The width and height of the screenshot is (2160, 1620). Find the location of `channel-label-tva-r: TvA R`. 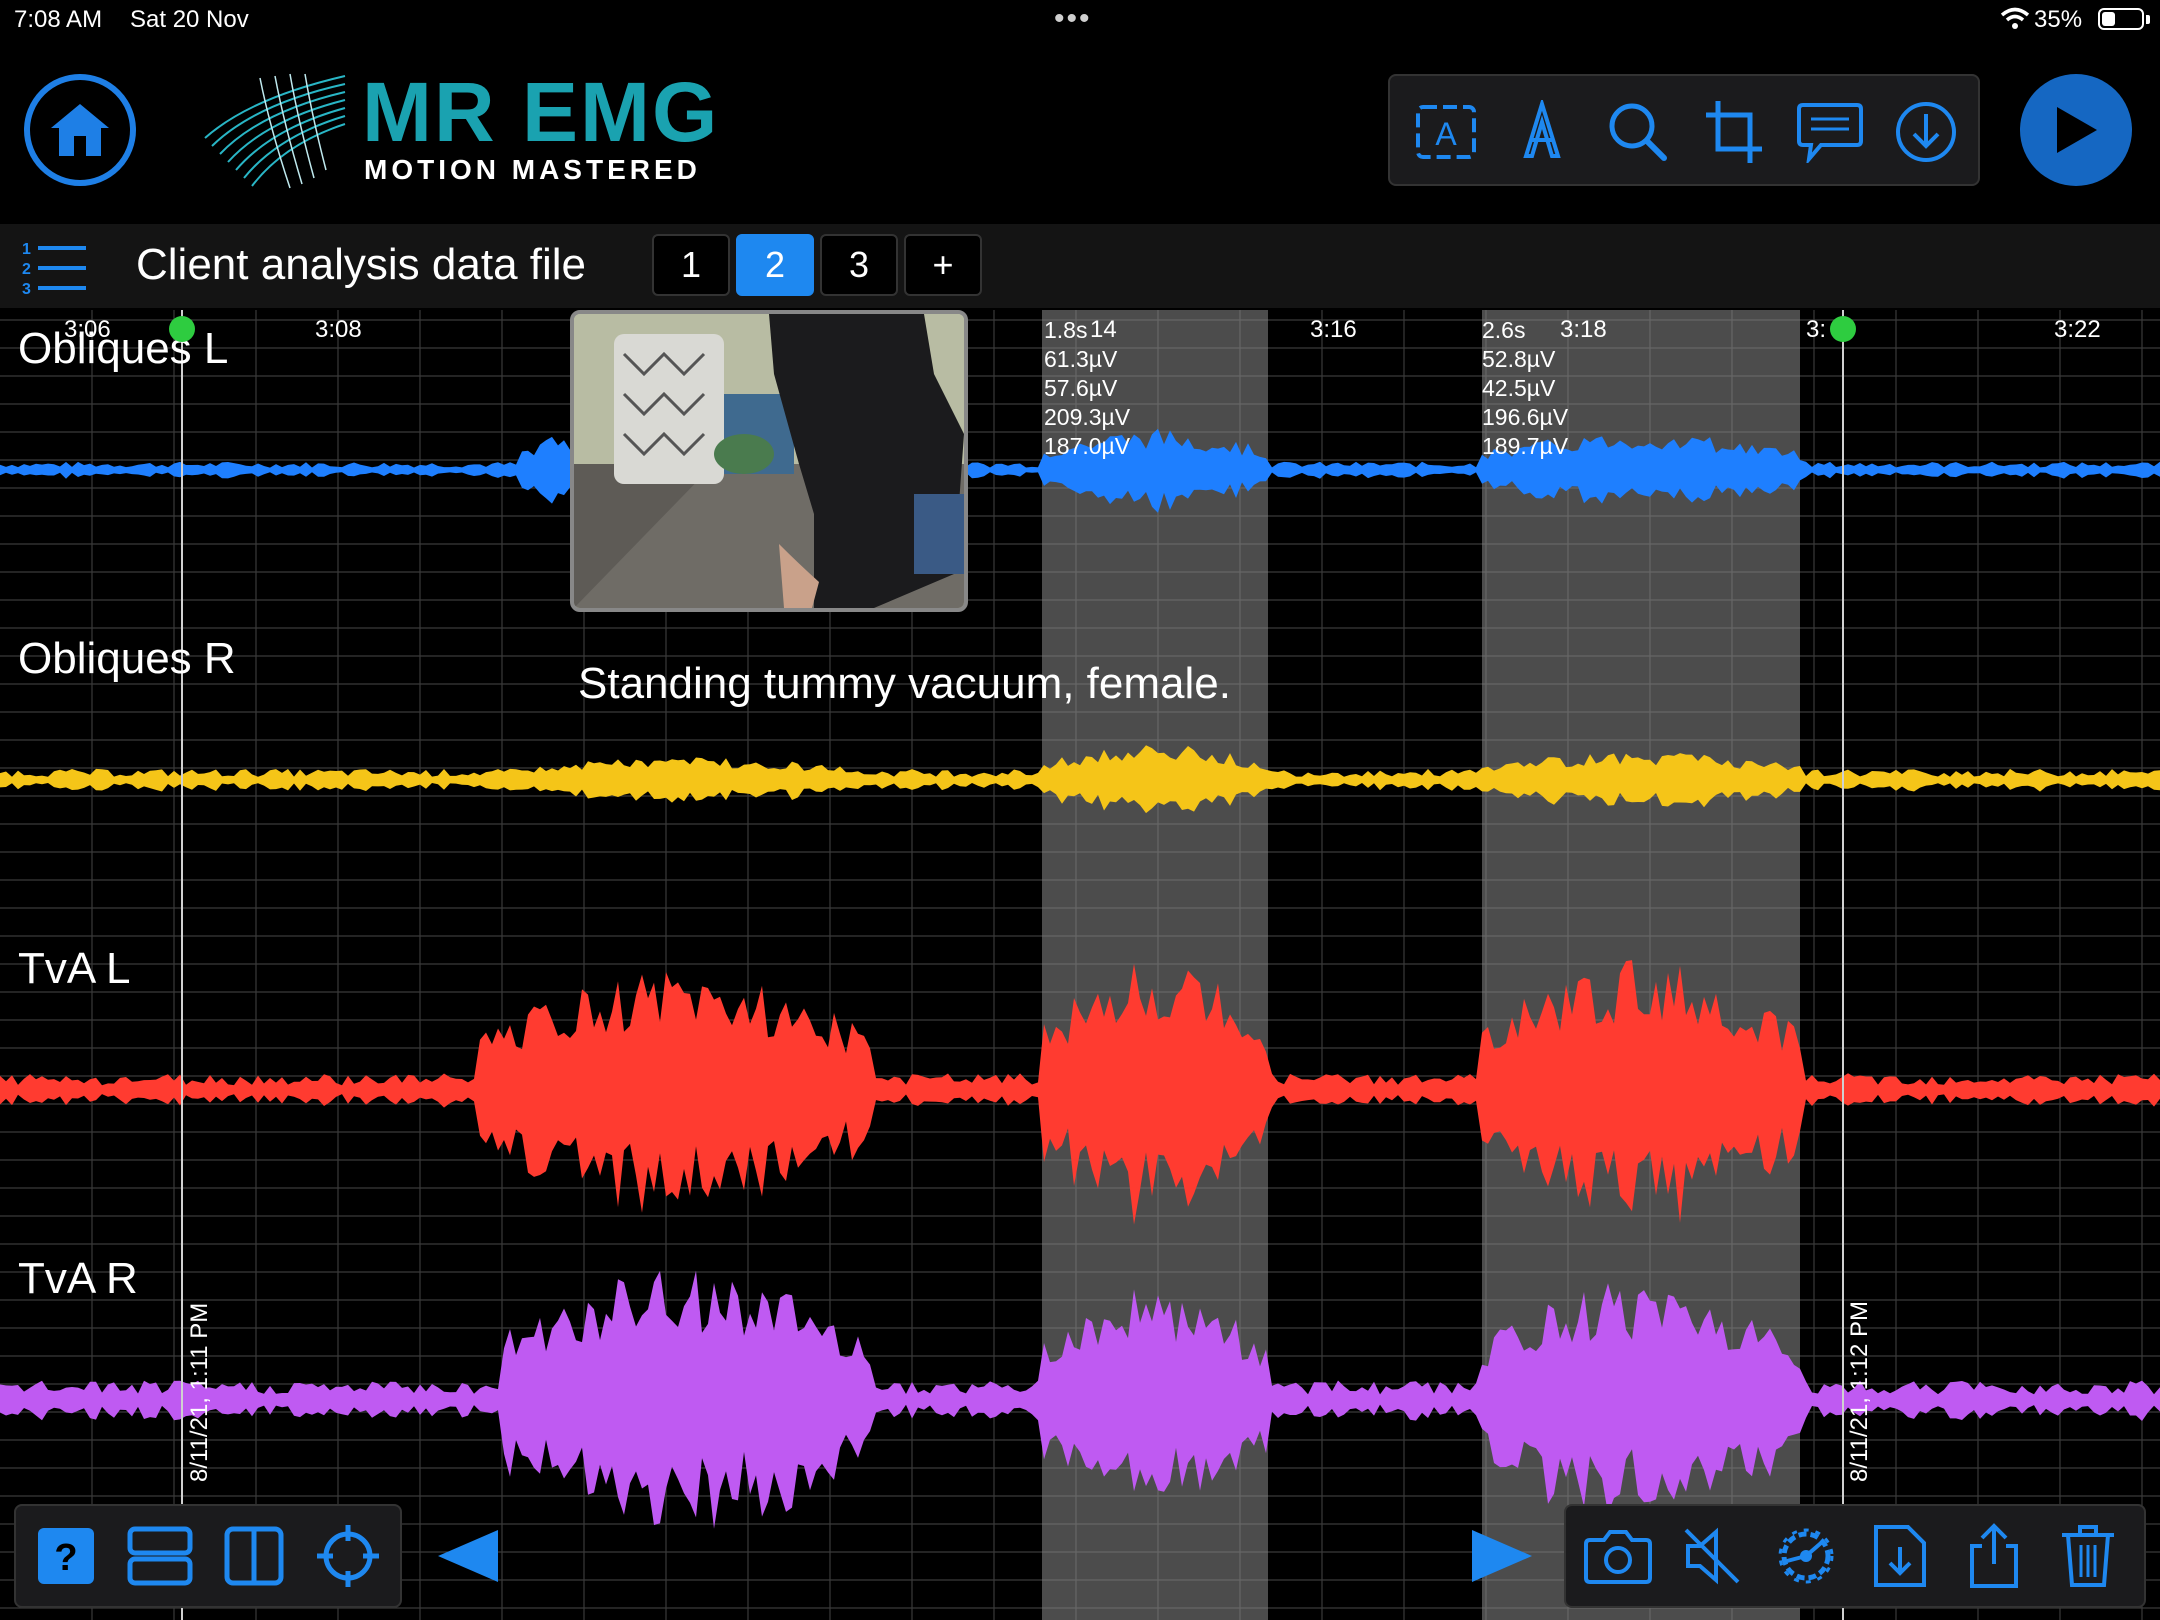

channel-label-tva-r: TvA R is located at coordinates (78, 1278).